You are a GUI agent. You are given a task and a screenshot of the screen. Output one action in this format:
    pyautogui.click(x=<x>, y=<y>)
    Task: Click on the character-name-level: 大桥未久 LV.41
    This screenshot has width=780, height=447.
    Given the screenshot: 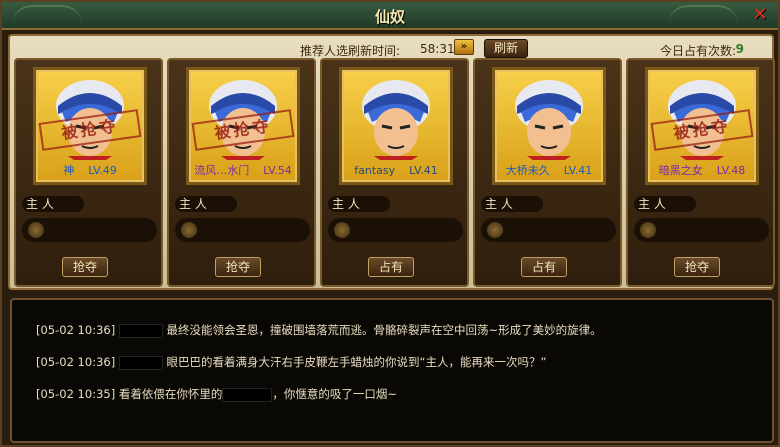 What is the action you would take?
    pyautogui.click(x=549, y=171)
    